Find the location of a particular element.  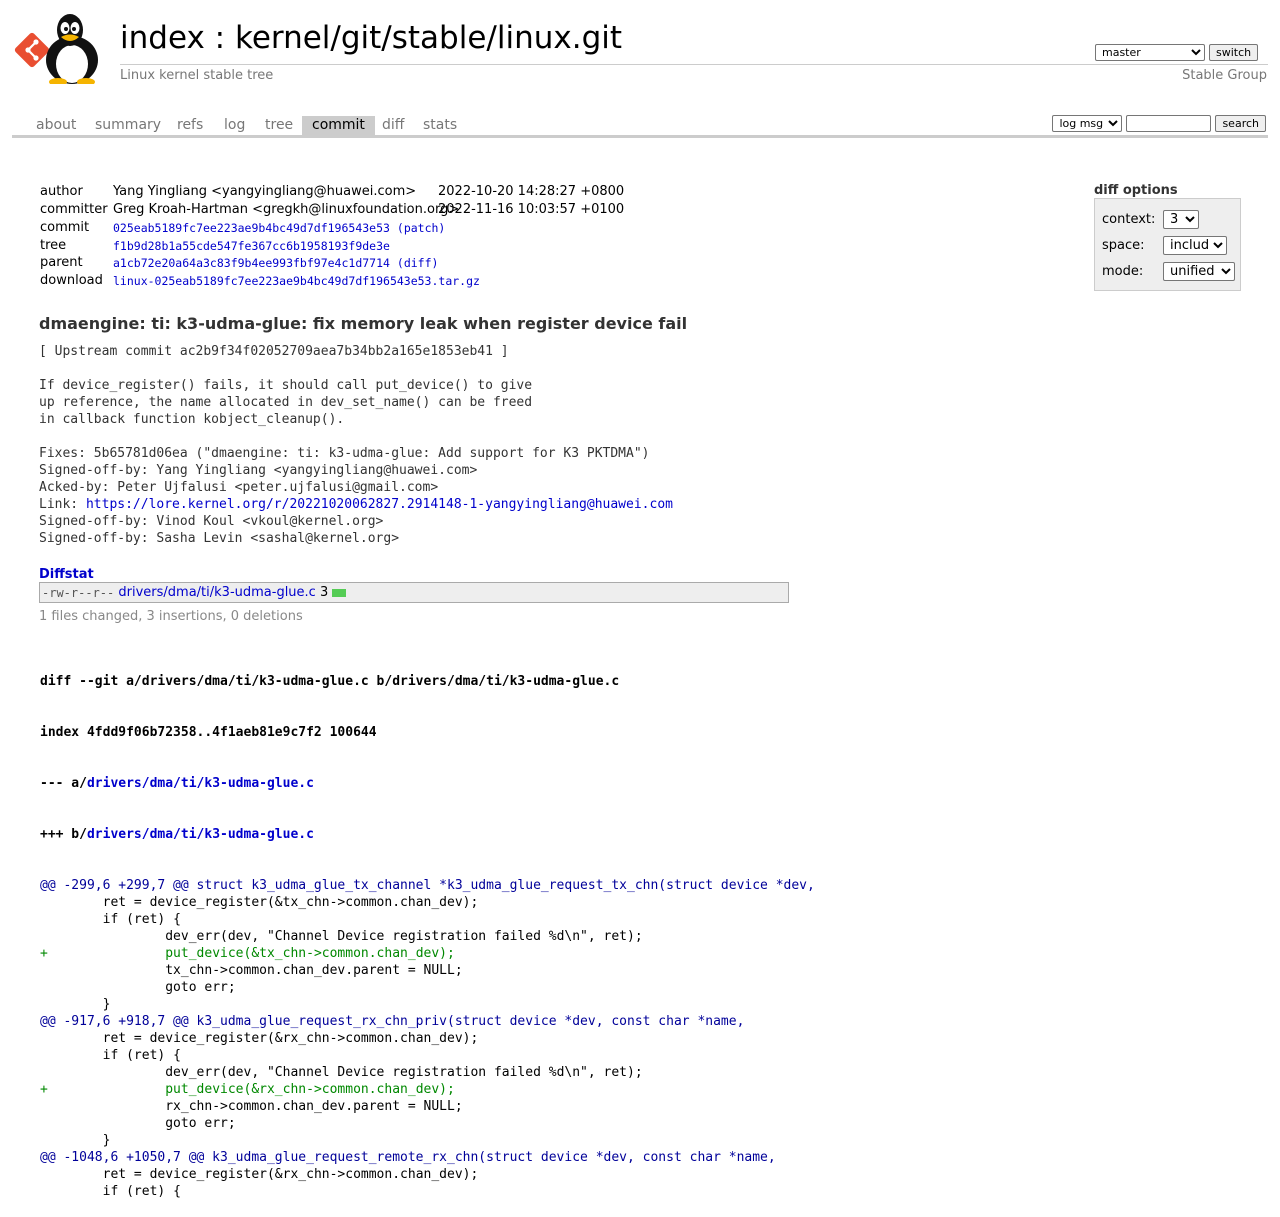

parent-hash-link: a1cb72e20a64a3c83f9b4ee993fbf97e4c1d7714 is located at coordinates (251, 263).